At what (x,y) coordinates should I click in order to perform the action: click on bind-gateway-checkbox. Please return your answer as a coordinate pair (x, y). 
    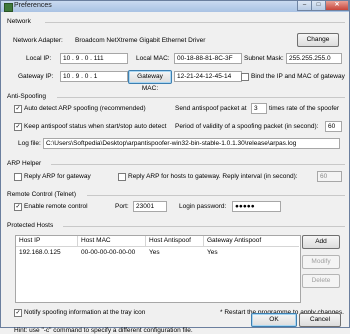
    Looking at the image, I should click on (245, 77).